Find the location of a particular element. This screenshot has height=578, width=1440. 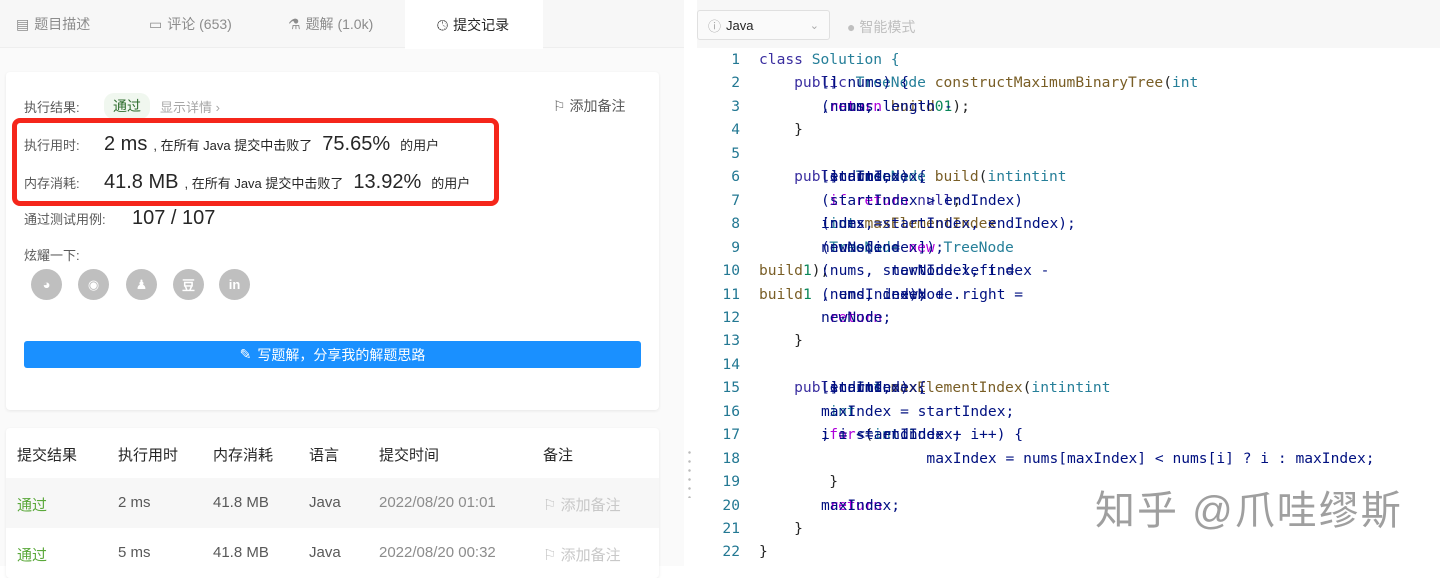

tab-bar: ▤ 题目描述 ▭ 评论 (653) ⚗ 题解 (1.0k) 🕓︎ 提交记录 is located at coordinates (342, 24).